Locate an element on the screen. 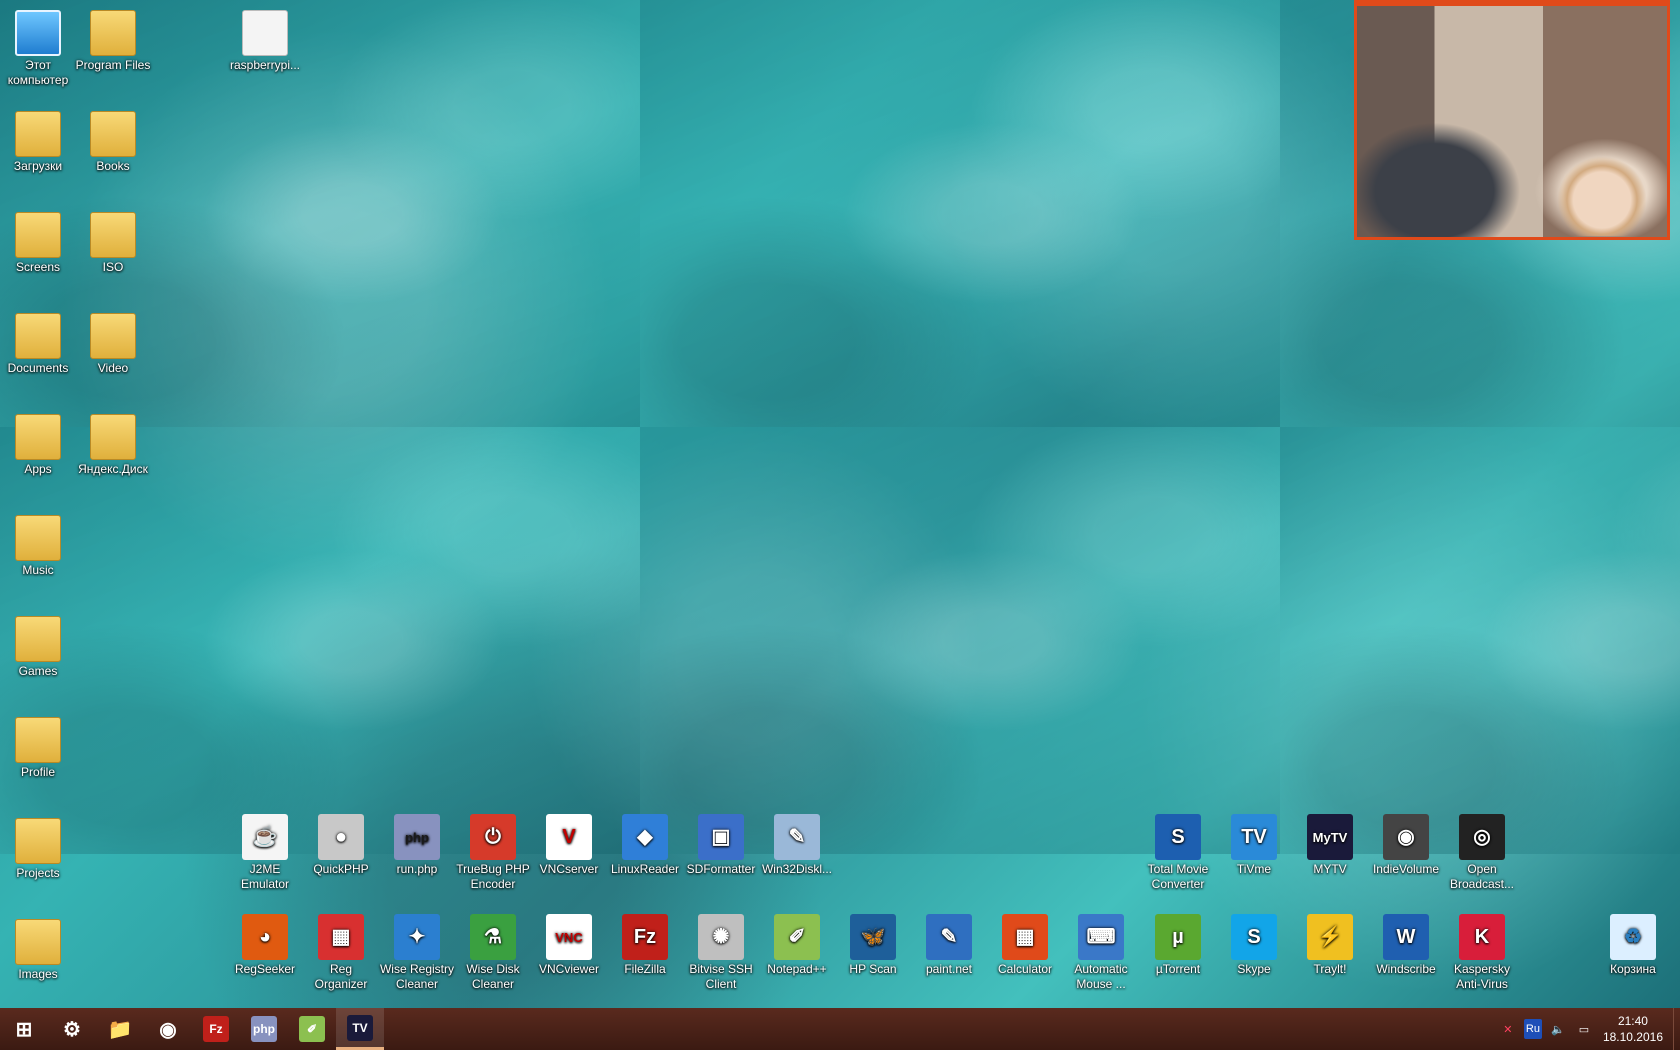 The image size is (1680, 1050). desktop-icon-total-movie-converter: S Total Movie Converter is located at coordinates (1178, 853).